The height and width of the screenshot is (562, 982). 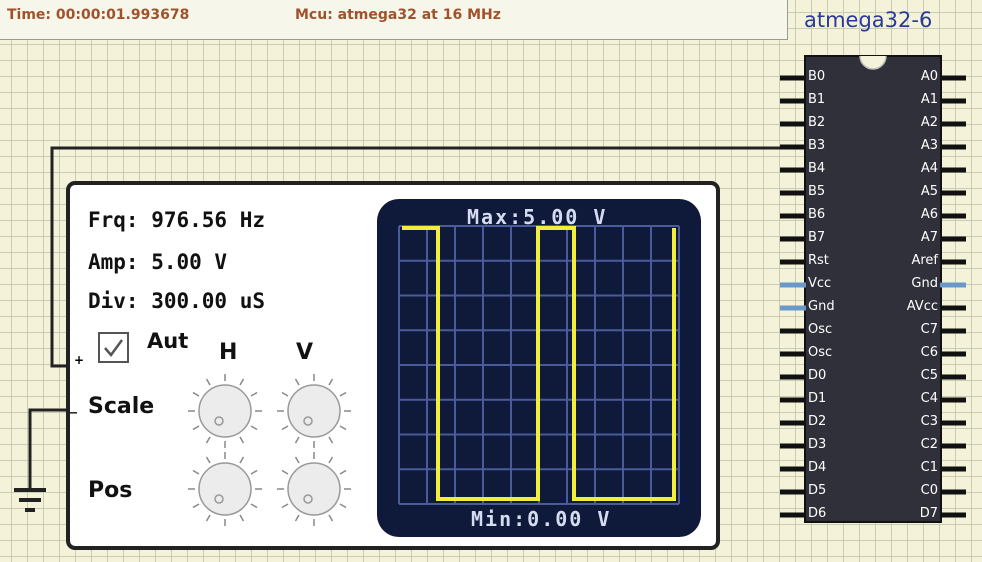 I want to click on pos-label: Pos, so click(x=110, y=490).